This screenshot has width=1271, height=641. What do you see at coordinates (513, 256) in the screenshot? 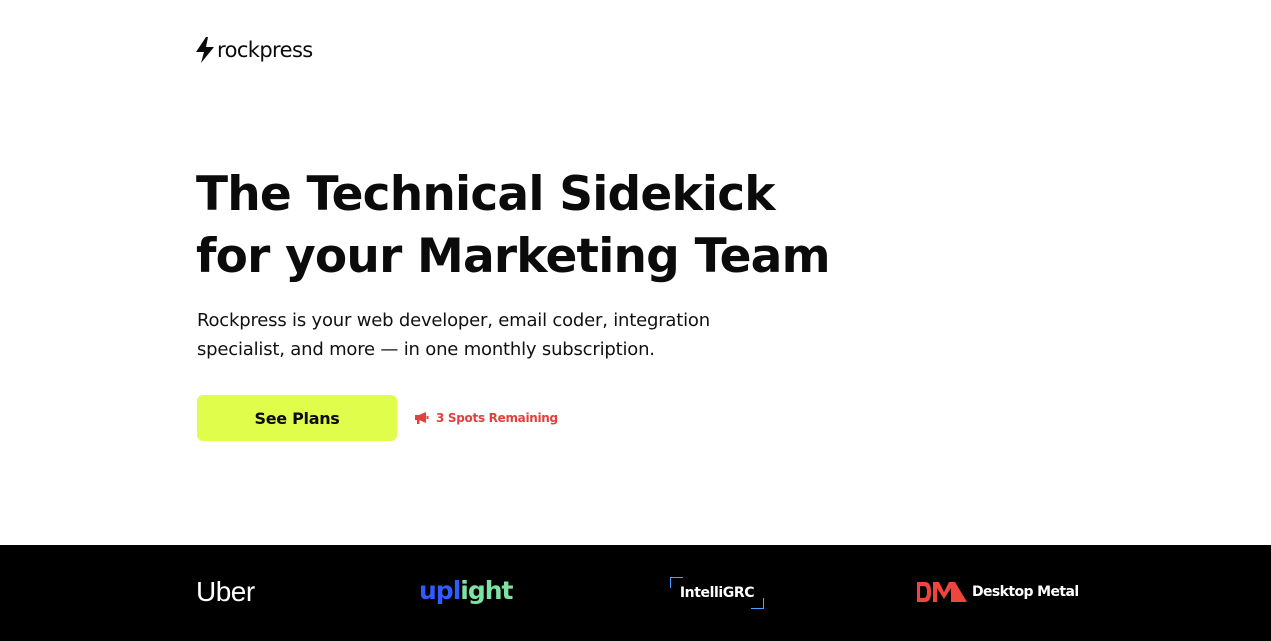
I see `hero-title-line-2: for your Marketing Team` at bounding box center [513, 256].